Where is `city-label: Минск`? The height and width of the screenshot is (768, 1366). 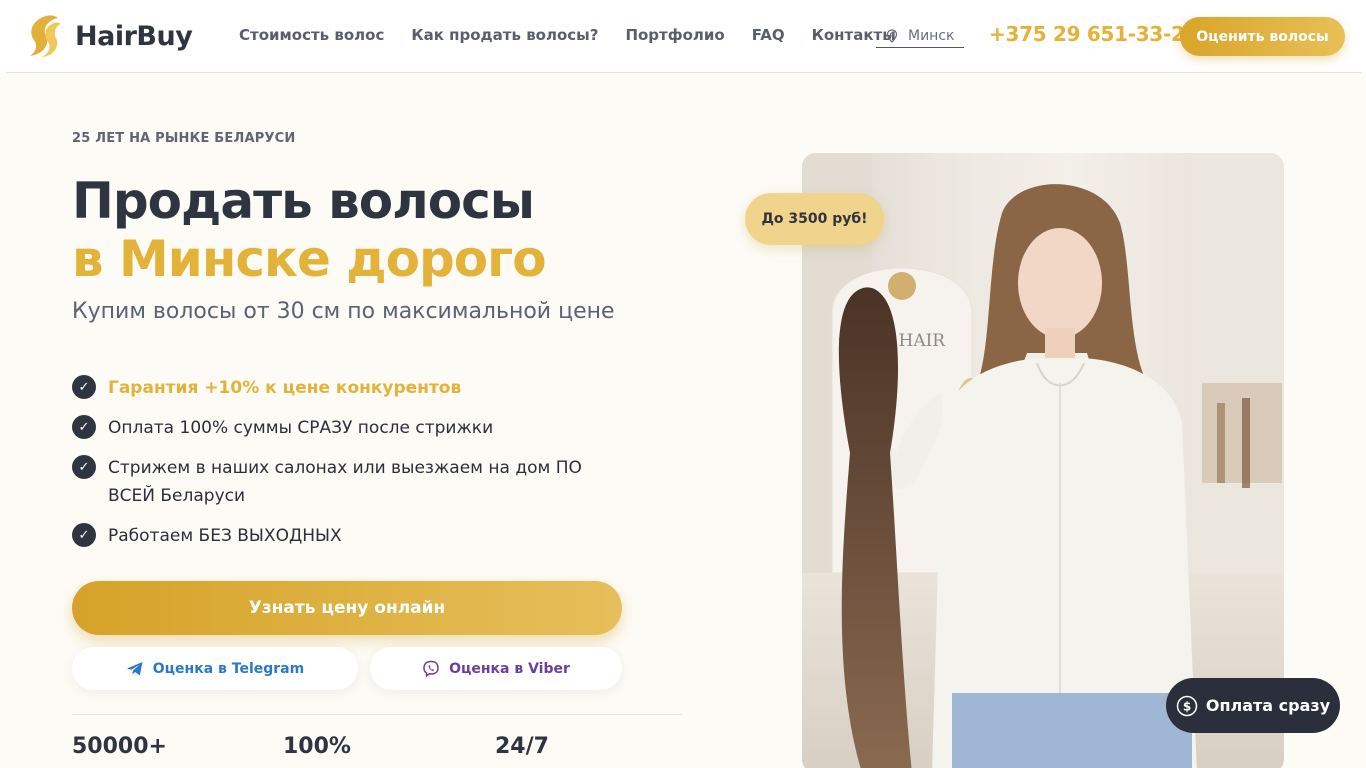
city-label: Минск is located at coordinates (931, 35).